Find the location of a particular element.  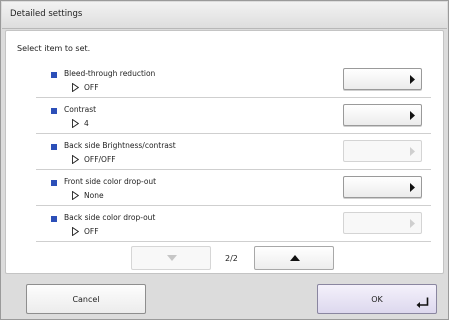

back-color-drop-out-setting-button is located at coordinates (382, 223).